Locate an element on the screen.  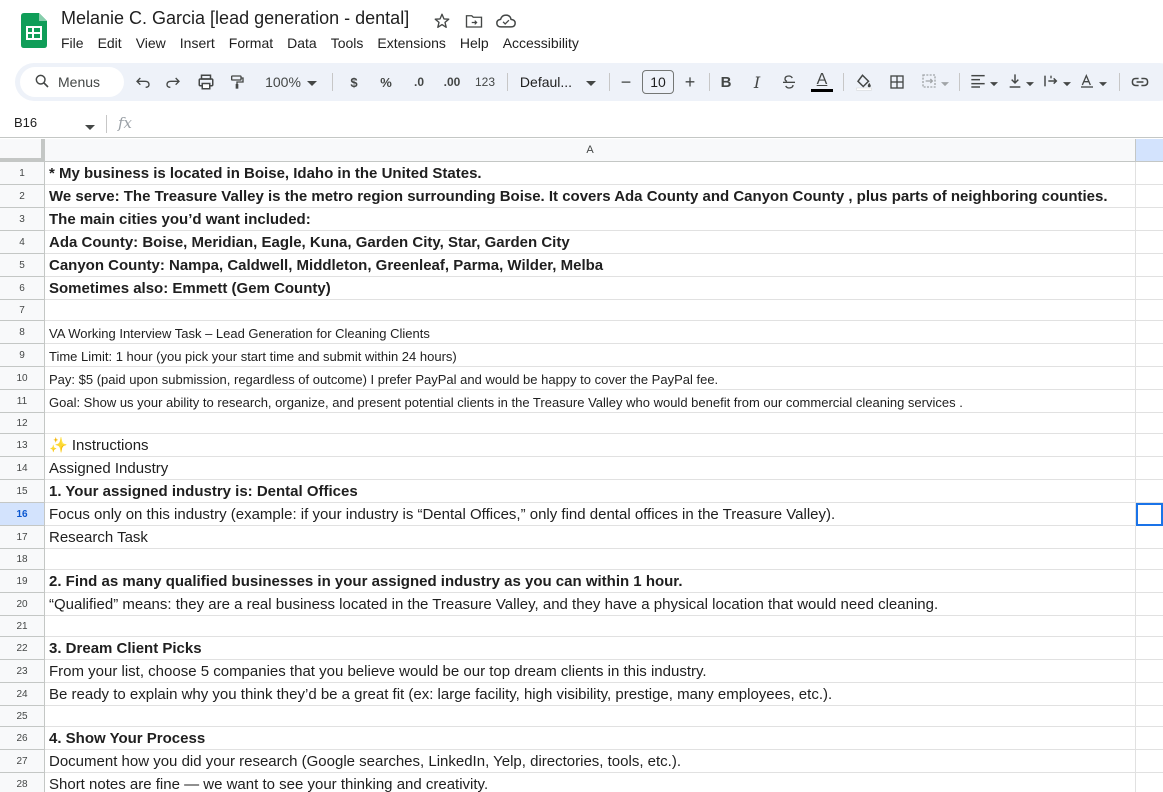
row-header: 11 is located at coordinates (22, 401).